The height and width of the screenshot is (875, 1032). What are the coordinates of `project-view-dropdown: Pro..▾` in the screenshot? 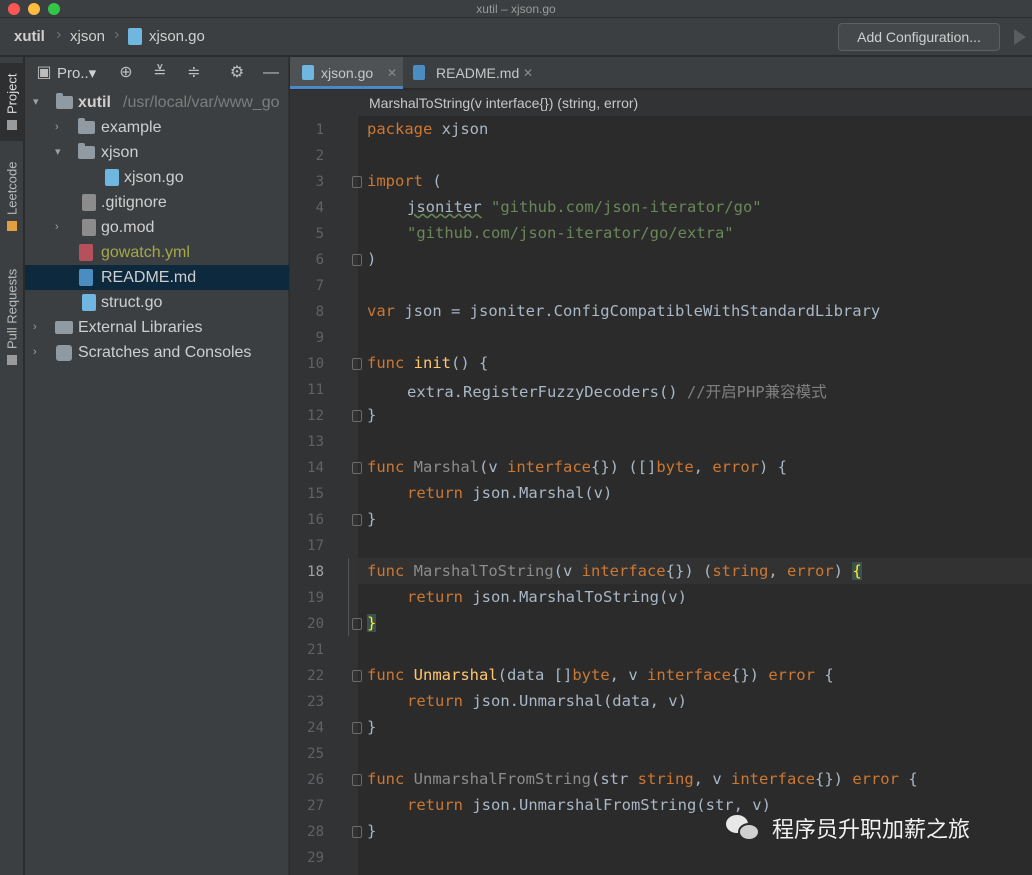 It's located at (76, 73).